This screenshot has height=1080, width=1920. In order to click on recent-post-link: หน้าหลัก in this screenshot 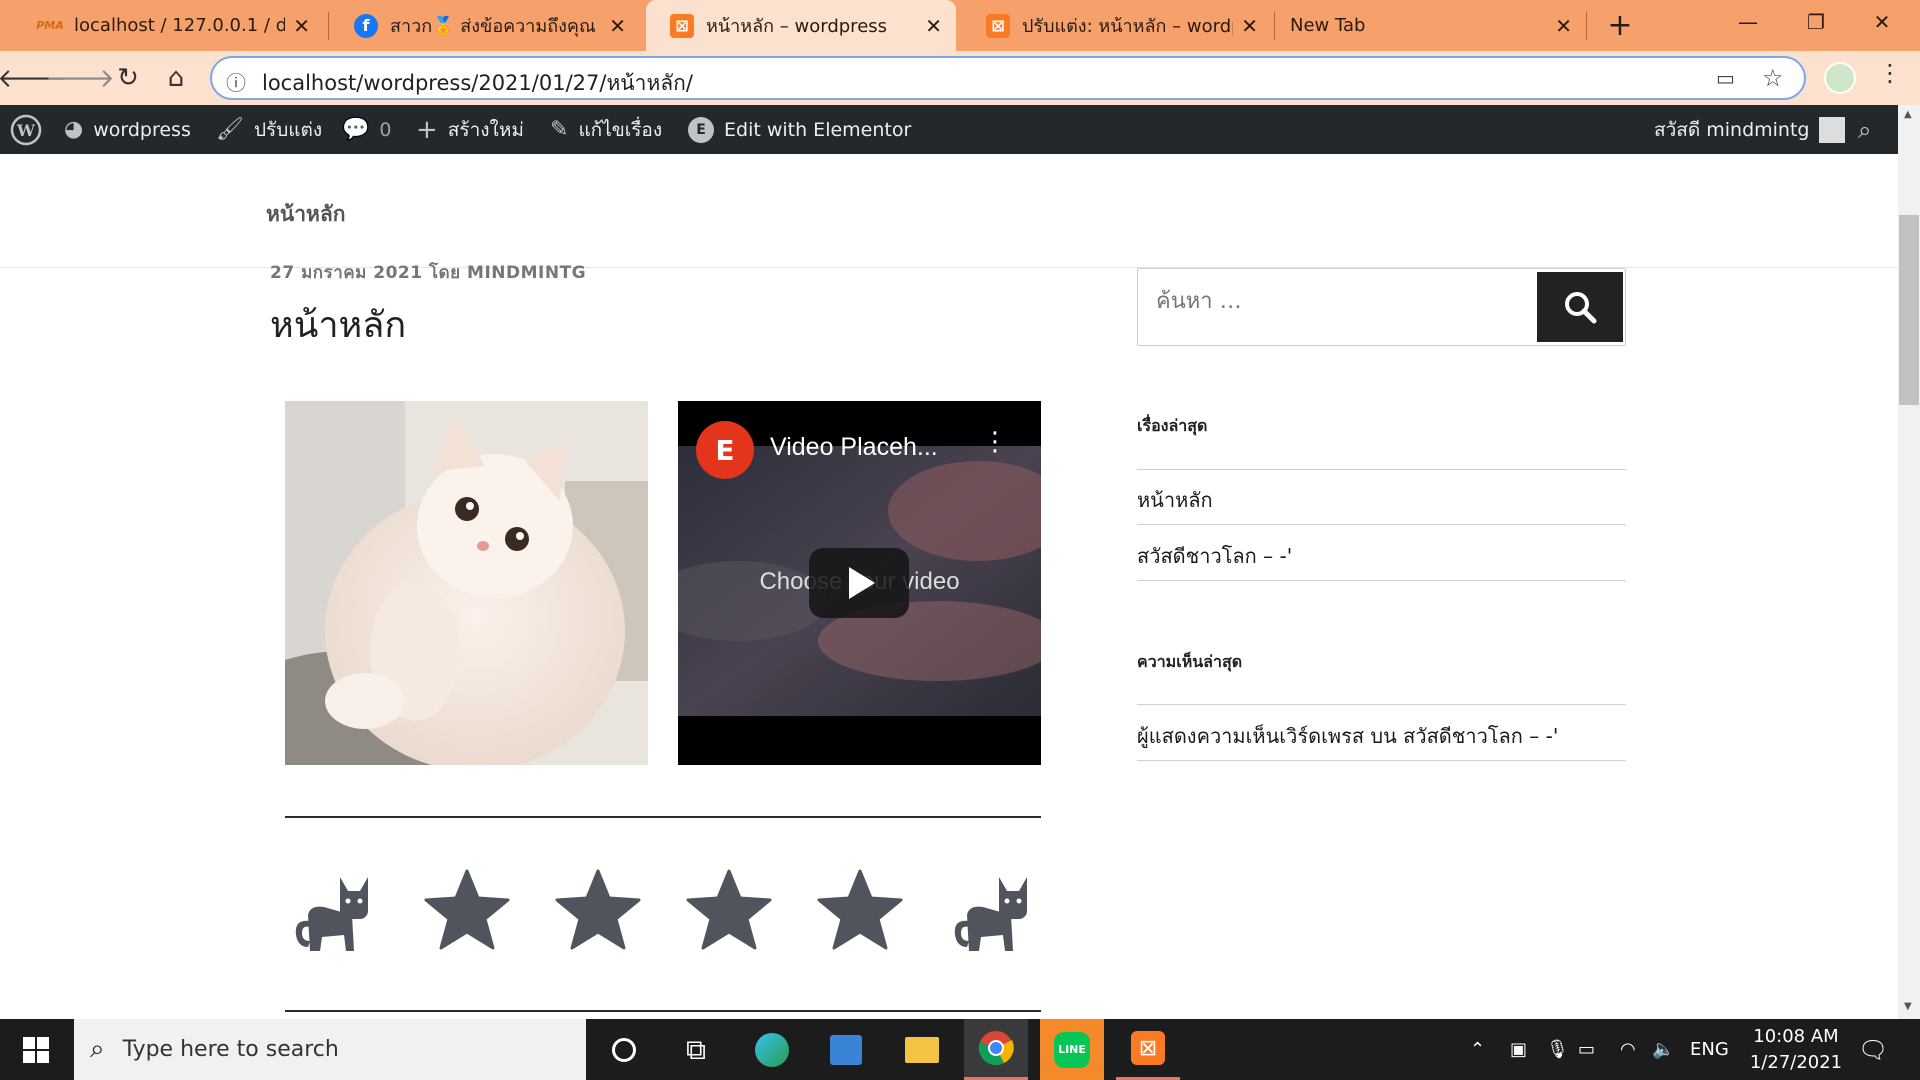, I will do `click(1175, 500)`.